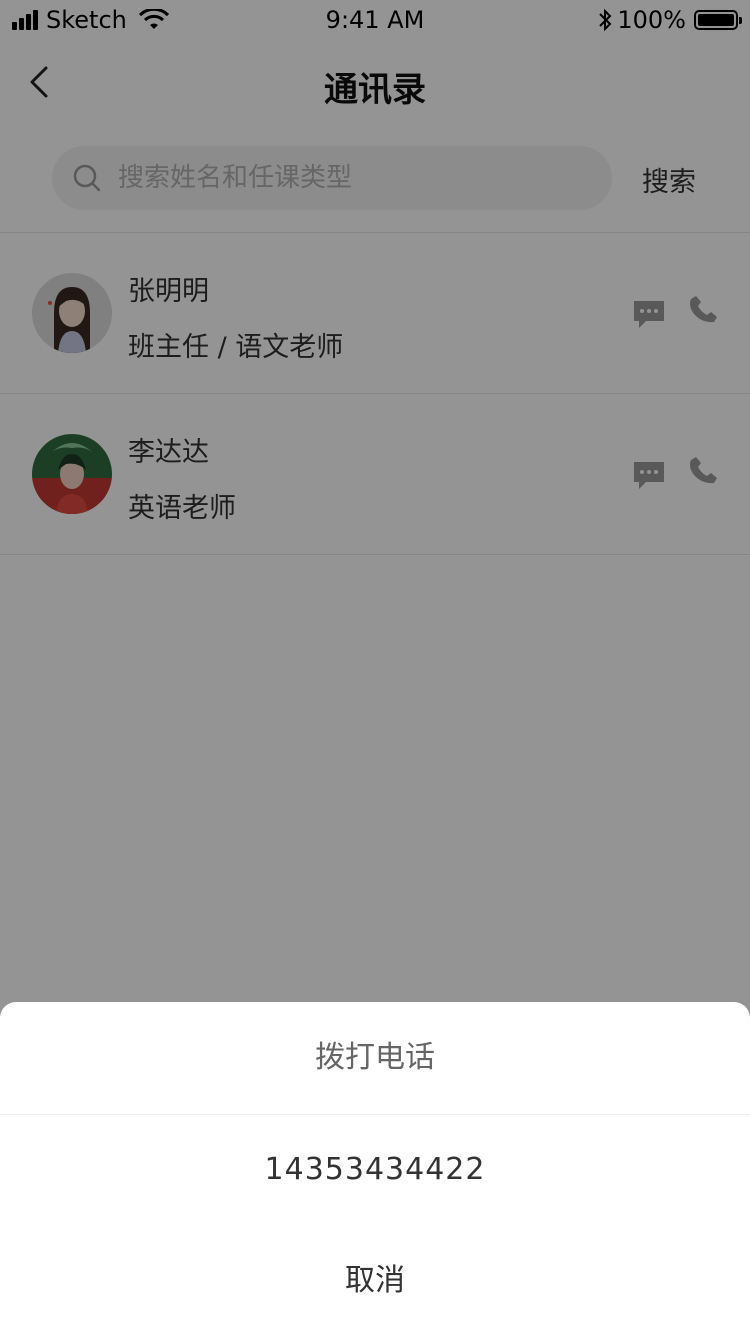 This screenshot has width=750, height=1336. Describe the element at coordinates (375, 1058) in the screenshot. I see `sheet-title: 拨打电话` at that location.